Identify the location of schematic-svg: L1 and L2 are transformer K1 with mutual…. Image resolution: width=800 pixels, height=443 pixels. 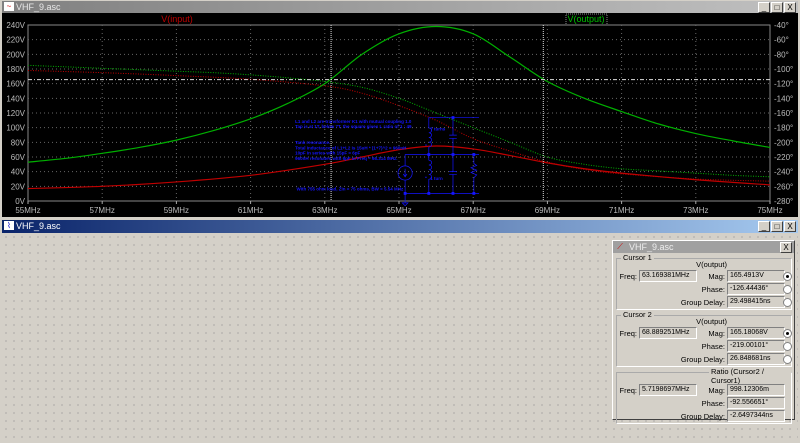
(396, 161).